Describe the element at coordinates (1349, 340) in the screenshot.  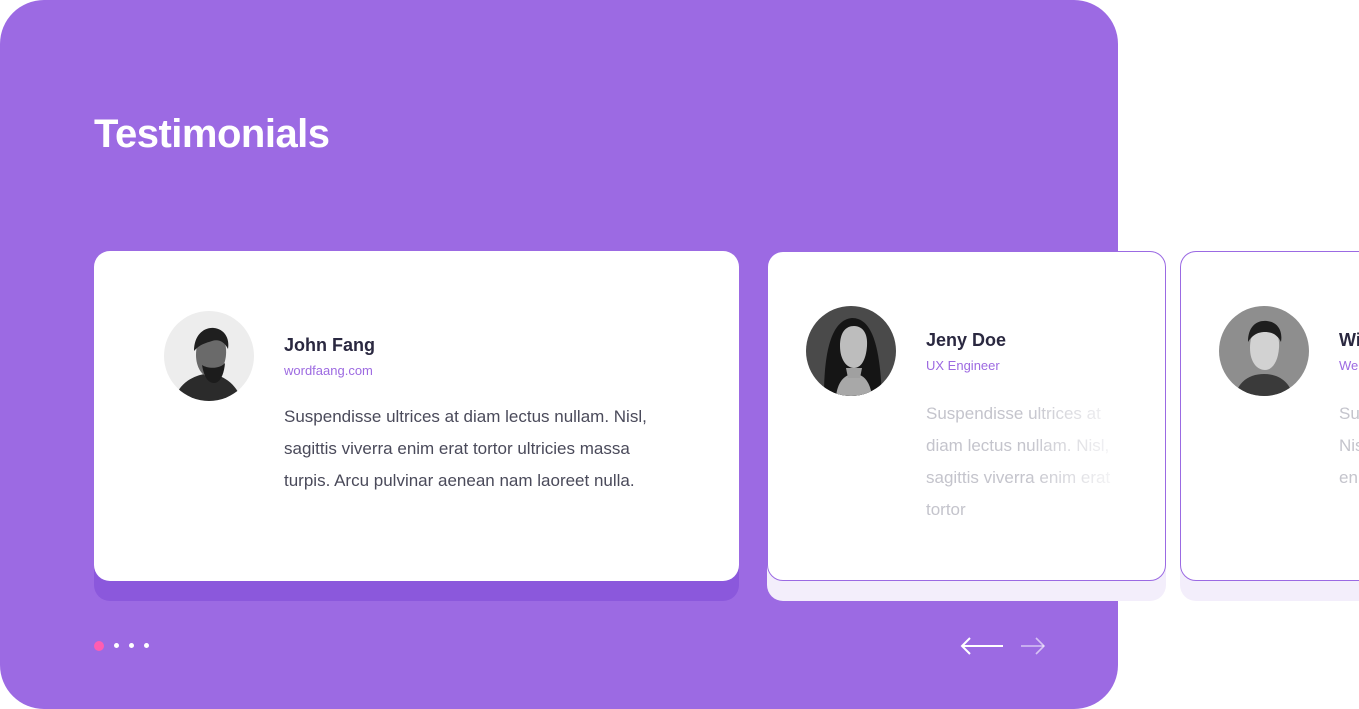
I see `testimonial-name: Wi` at that location.